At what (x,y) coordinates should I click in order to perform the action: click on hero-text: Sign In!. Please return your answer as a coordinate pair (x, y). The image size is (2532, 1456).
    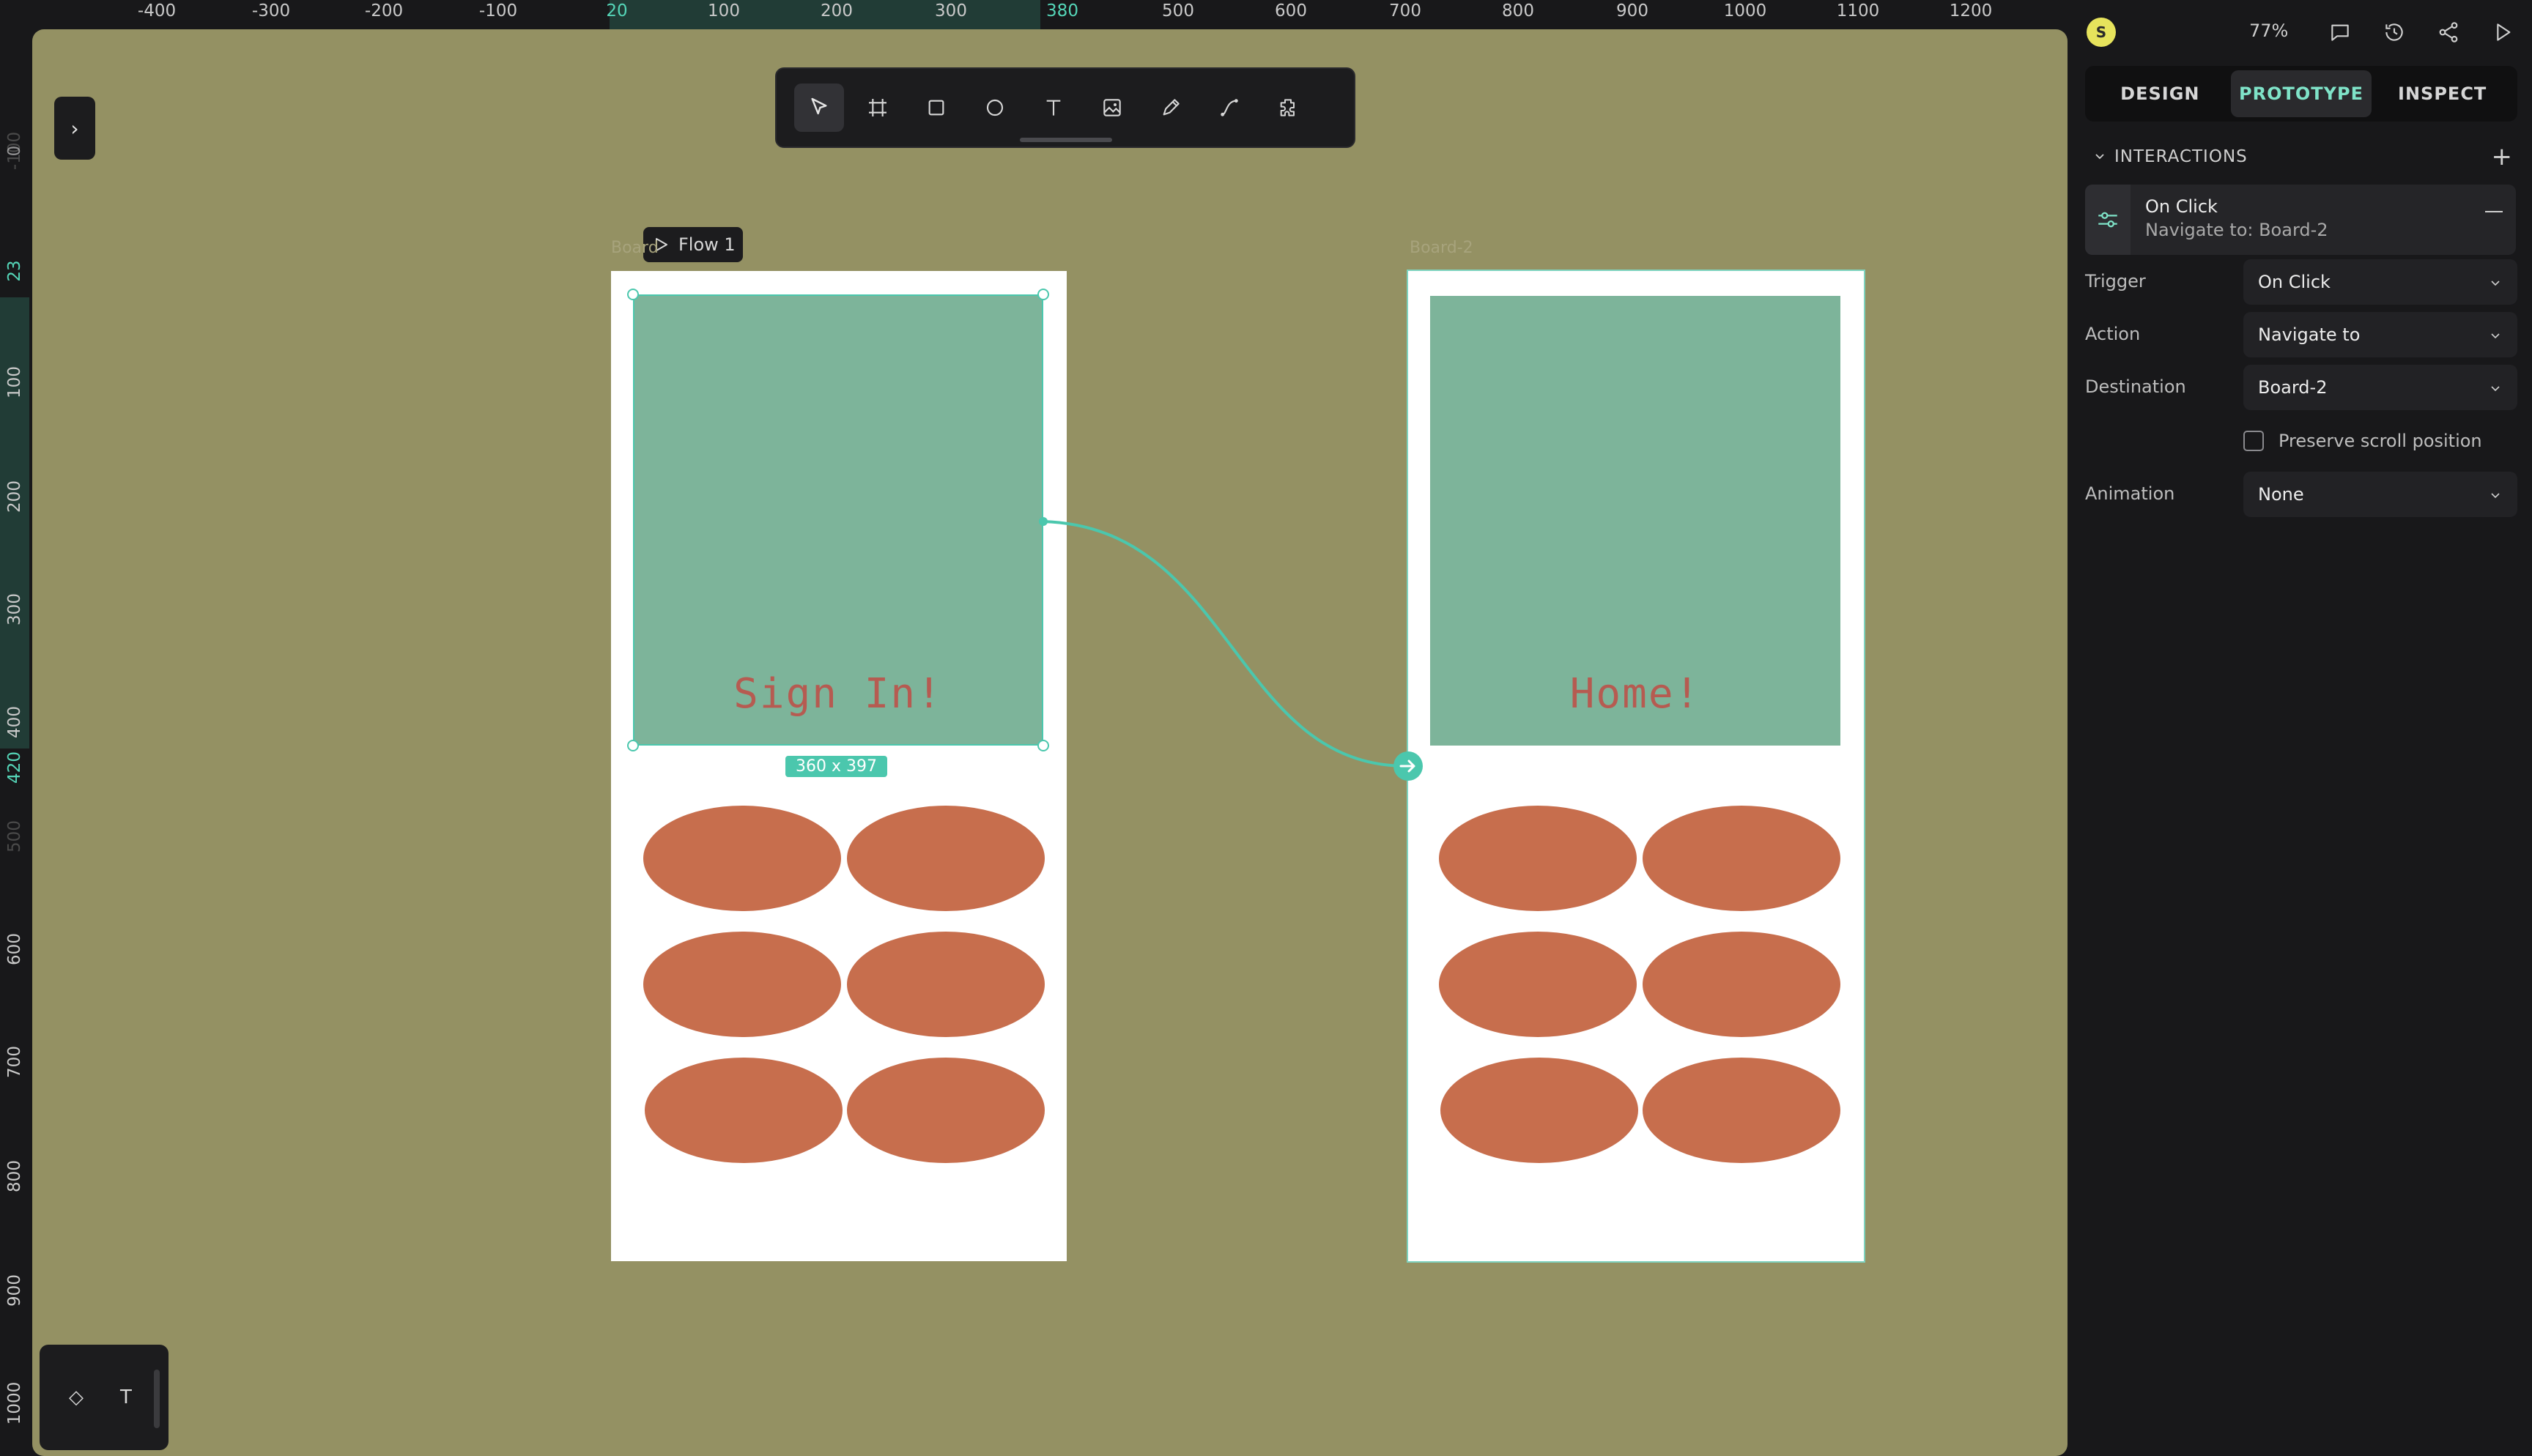
    Looking at the image, I should click on (838, 694).